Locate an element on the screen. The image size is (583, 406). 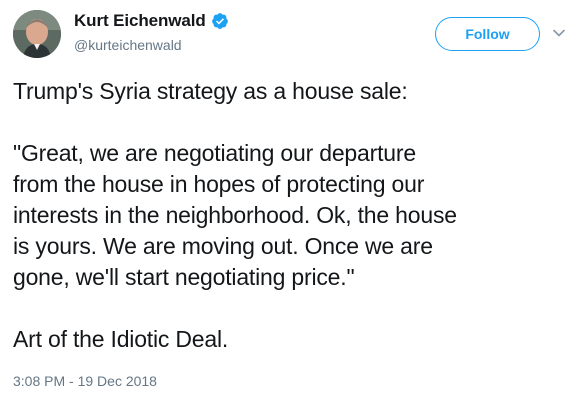
author-handle: @kurteichenwald is located at coordinates (128, 45).